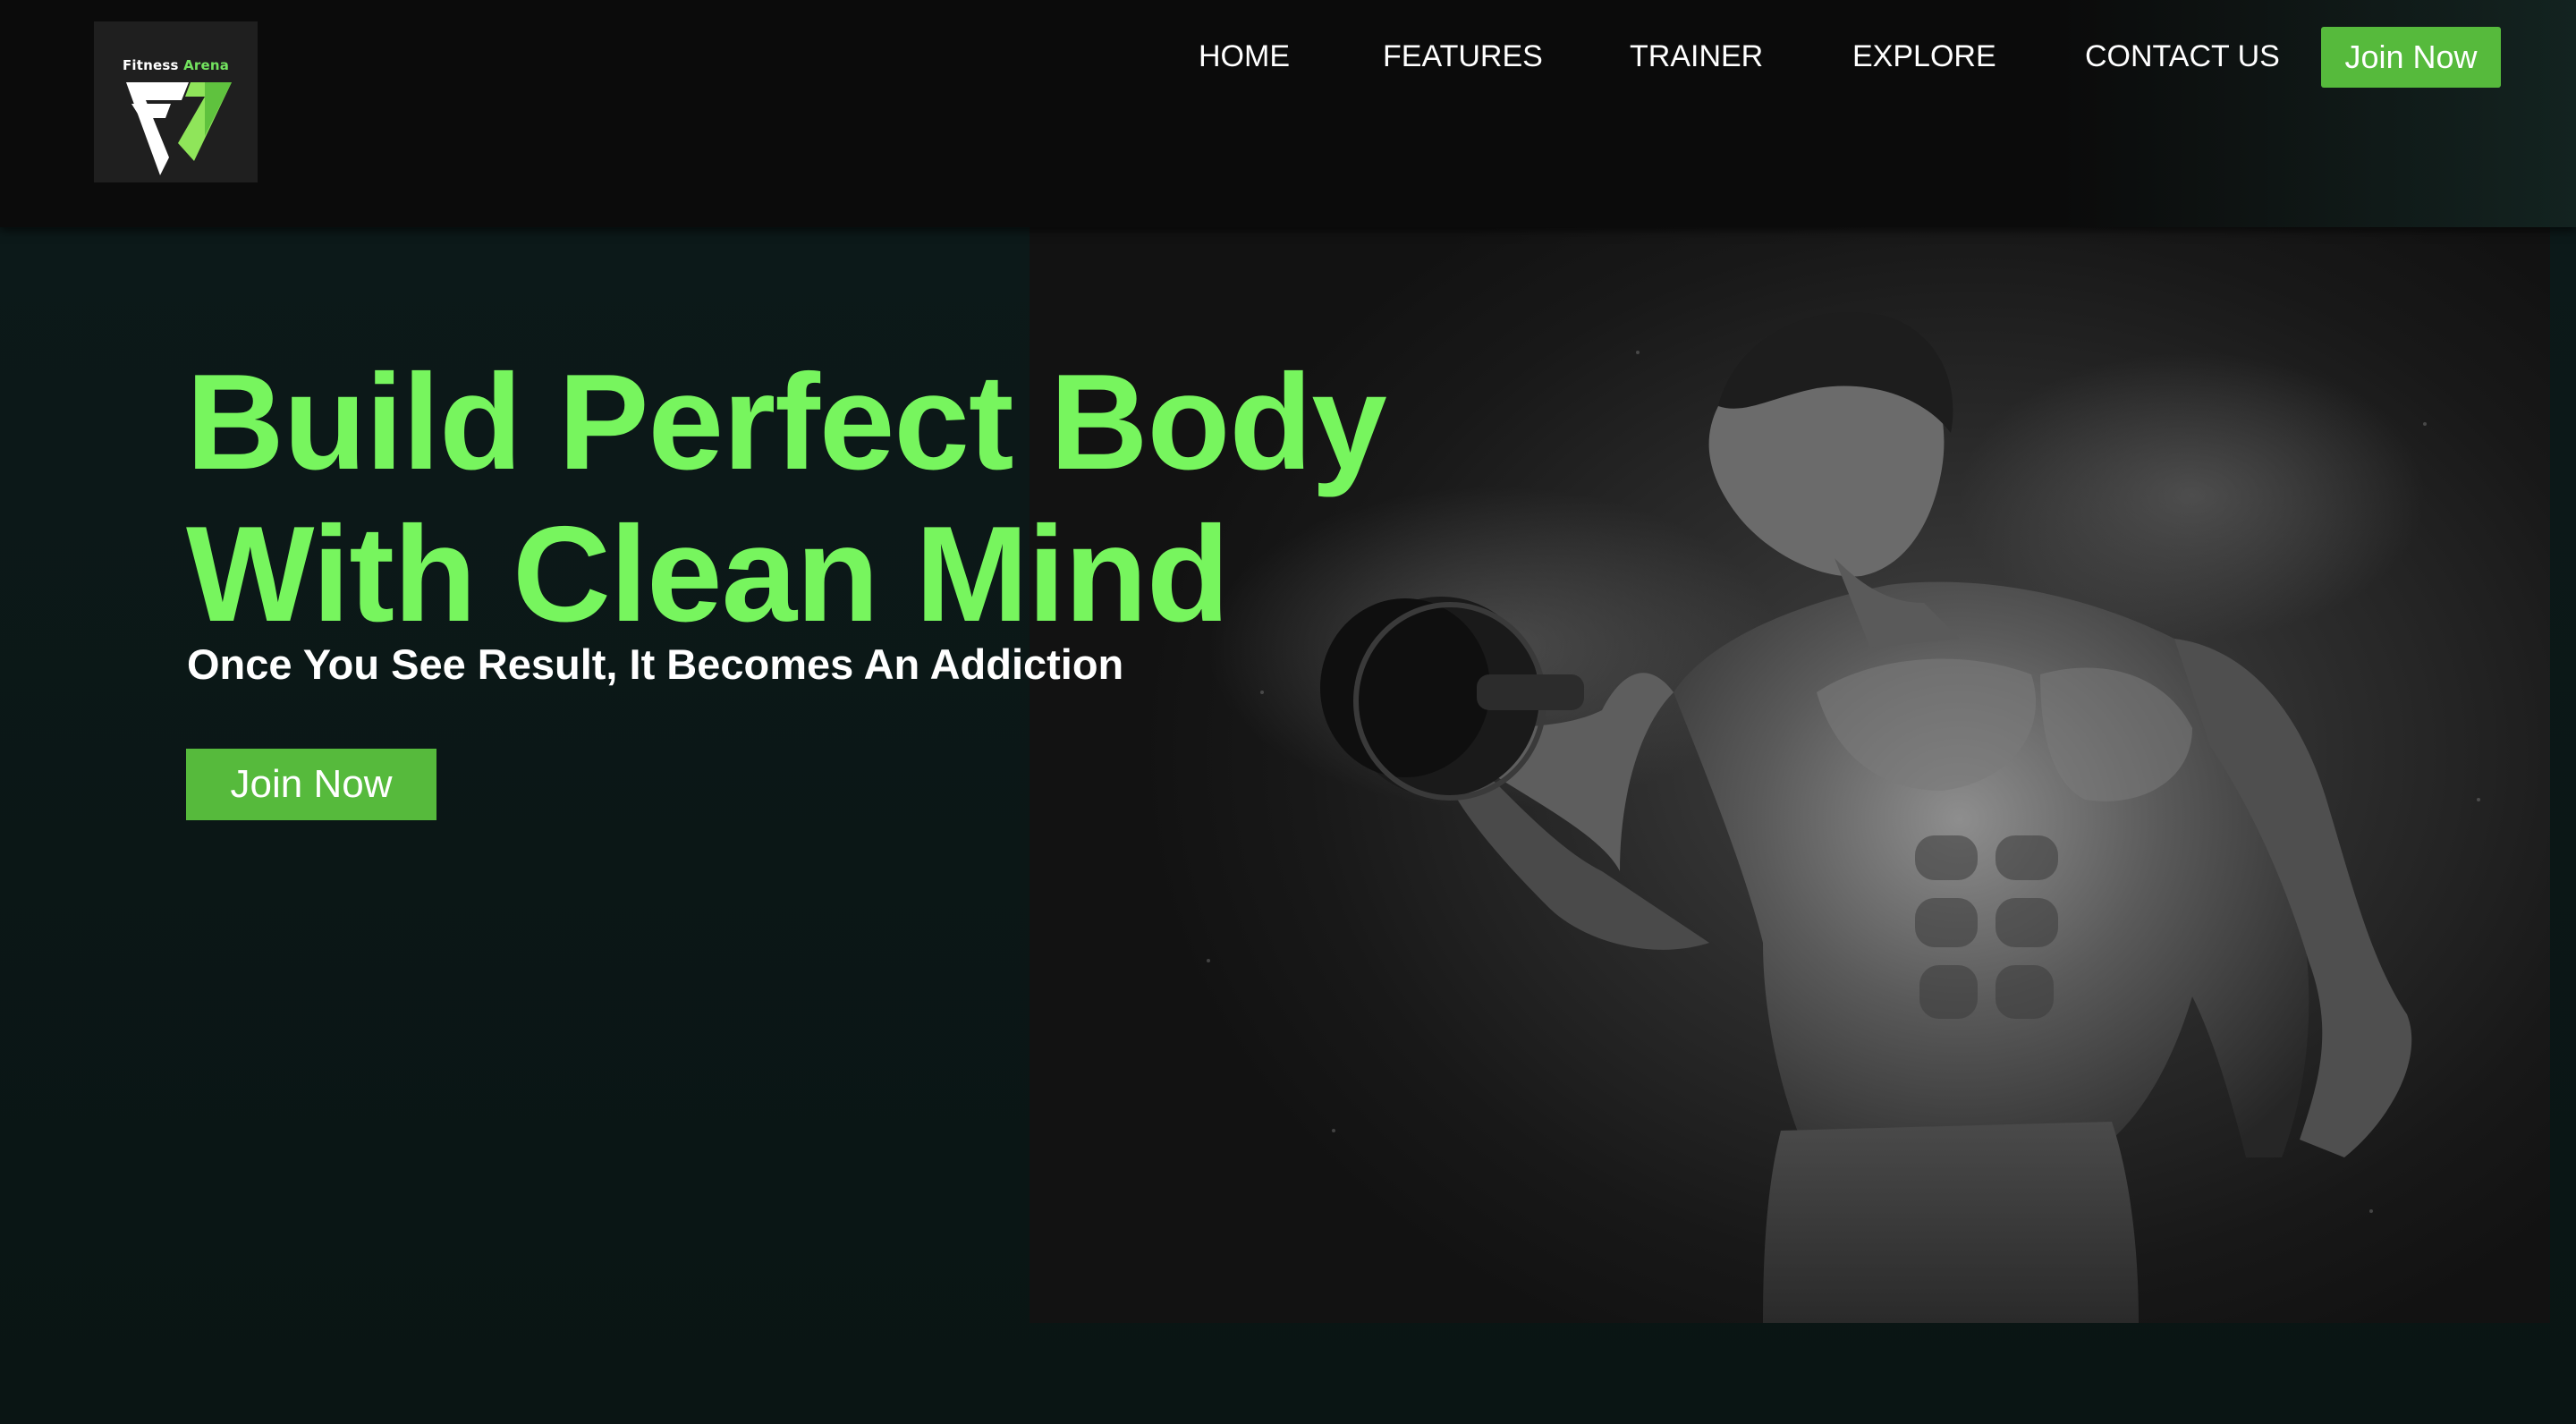 The width and height of the screenshot is (2576, 1424). What do you see at coordinates (150, 65) in the screenshot?
I see `logo-word-fitness: Fitness` at bounding box center [150, 65].